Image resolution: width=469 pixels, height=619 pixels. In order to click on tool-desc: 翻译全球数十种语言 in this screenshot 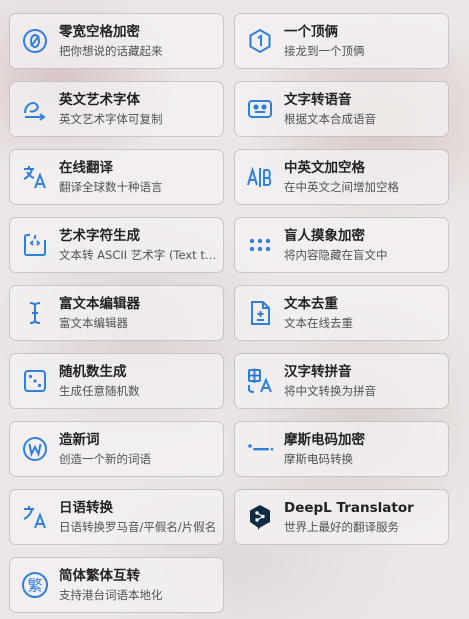, I will do `click(111, 187)`.